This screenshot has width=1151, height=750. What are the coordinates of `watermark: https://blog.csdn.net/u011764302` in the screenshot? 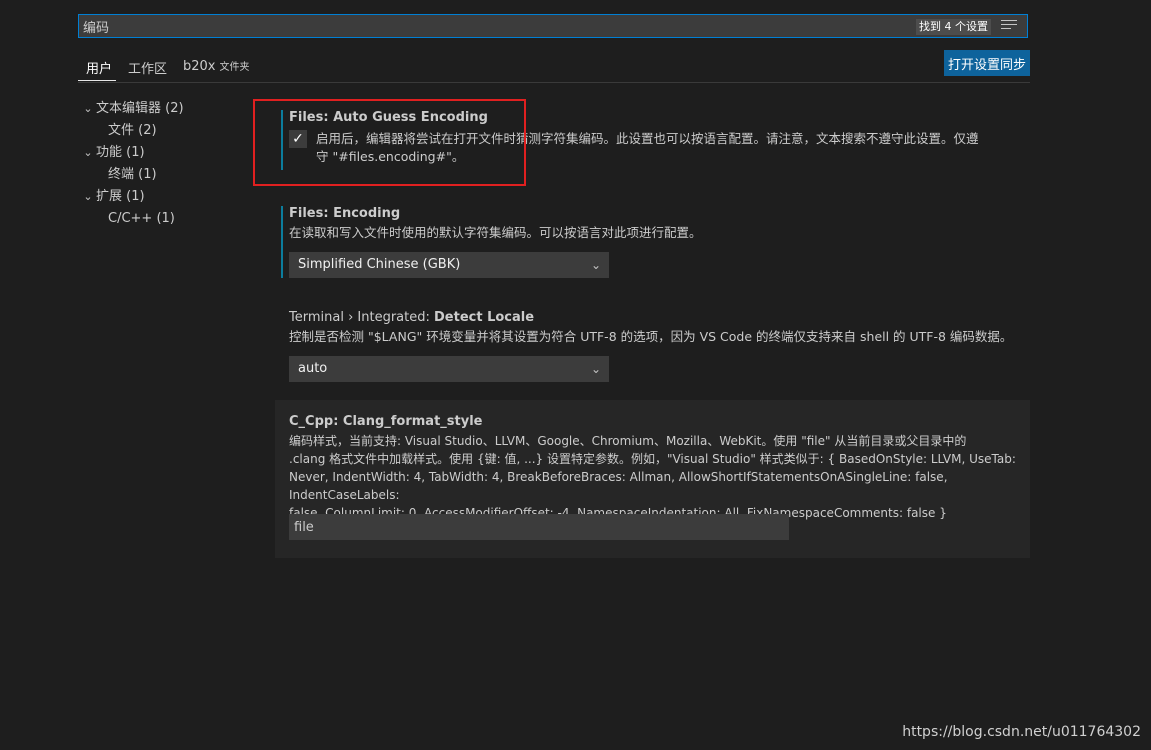 It's located at (1021, 732).